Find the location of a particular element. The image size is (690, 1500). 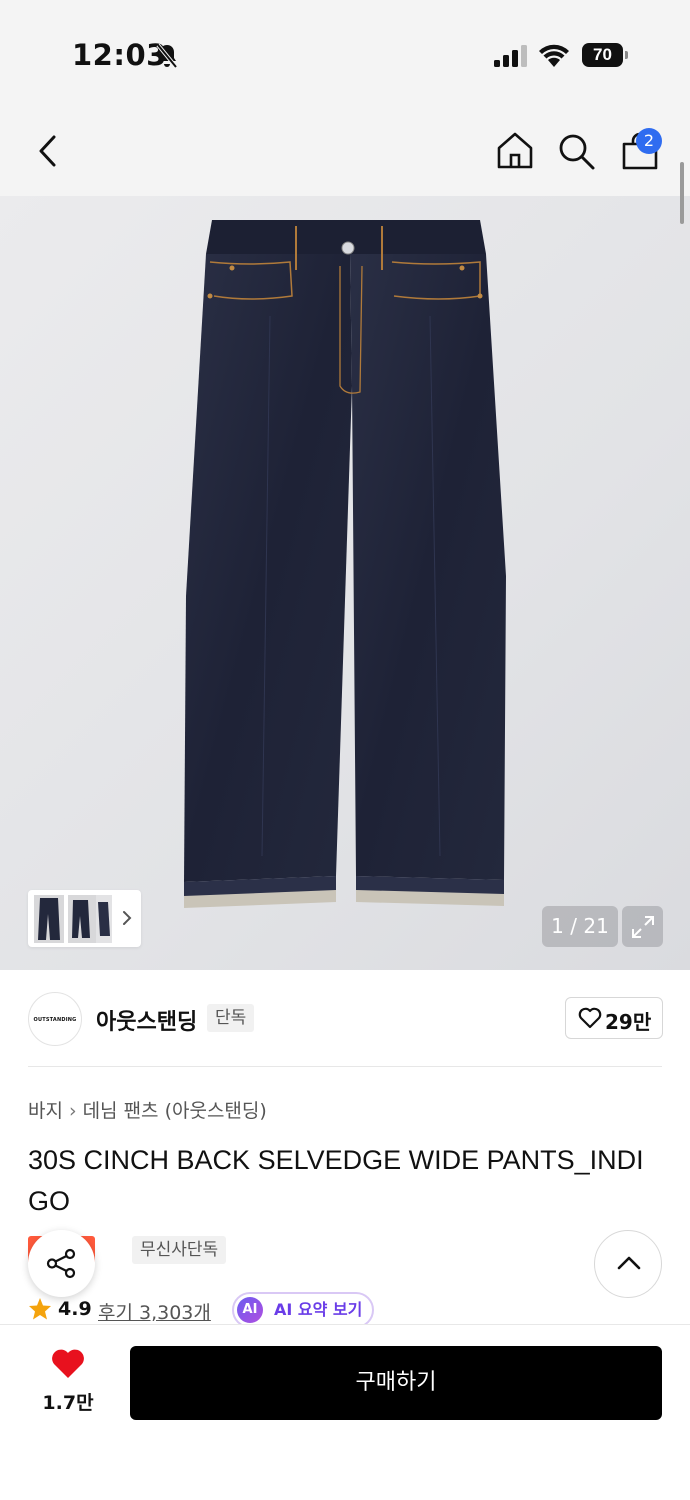

rating-row: 4.9 후기 3,303개 AI AI 요약 보기 is located at coordinates (358, 1310).